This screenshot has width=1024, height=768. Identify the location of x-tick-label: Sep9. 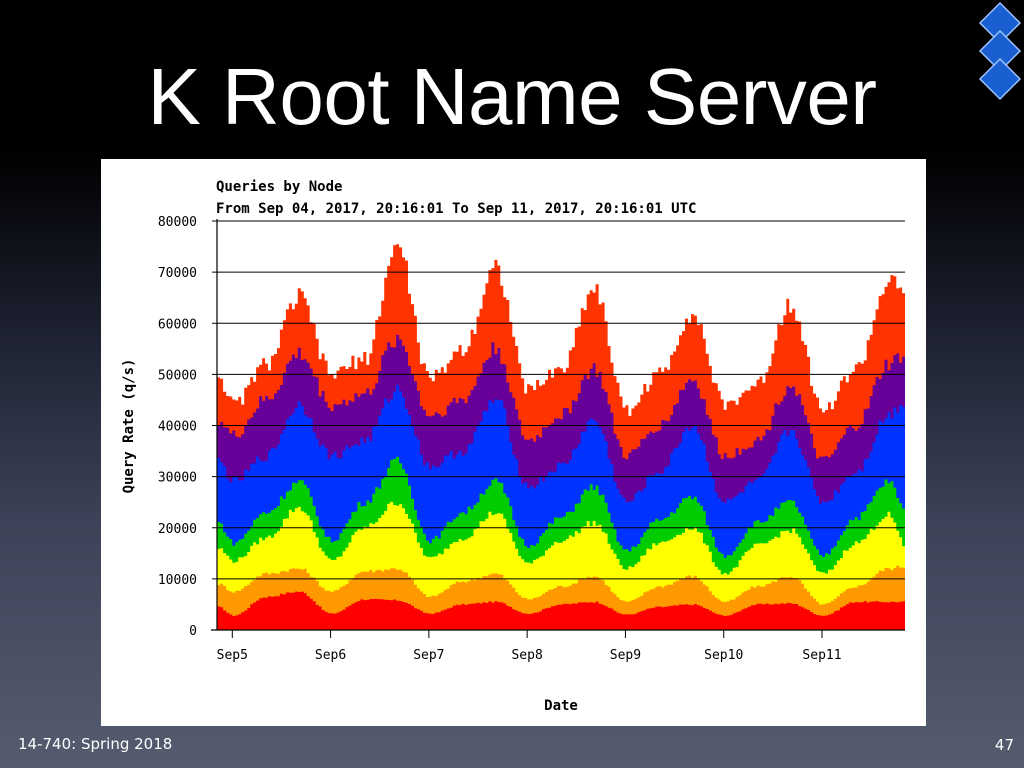
(625, 655).